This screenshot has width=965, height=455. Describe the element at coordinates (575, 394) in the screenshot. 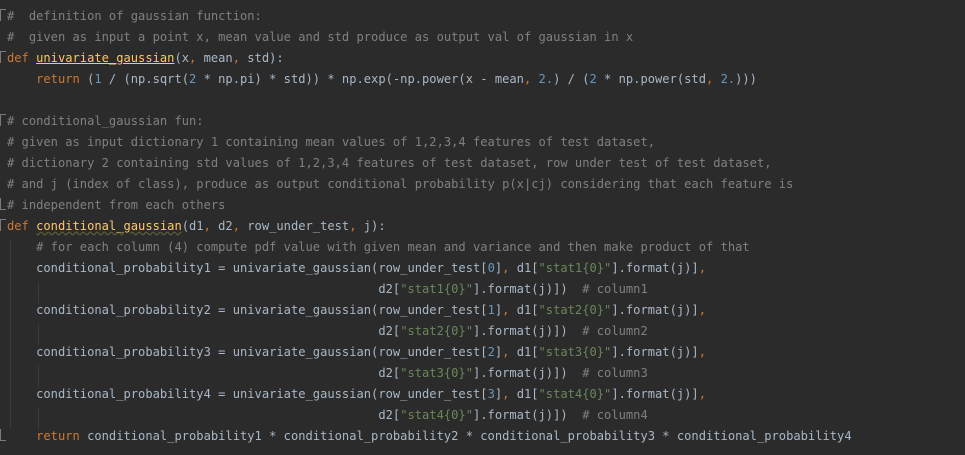

I see `code-token: "stat4{0}"` at that location.